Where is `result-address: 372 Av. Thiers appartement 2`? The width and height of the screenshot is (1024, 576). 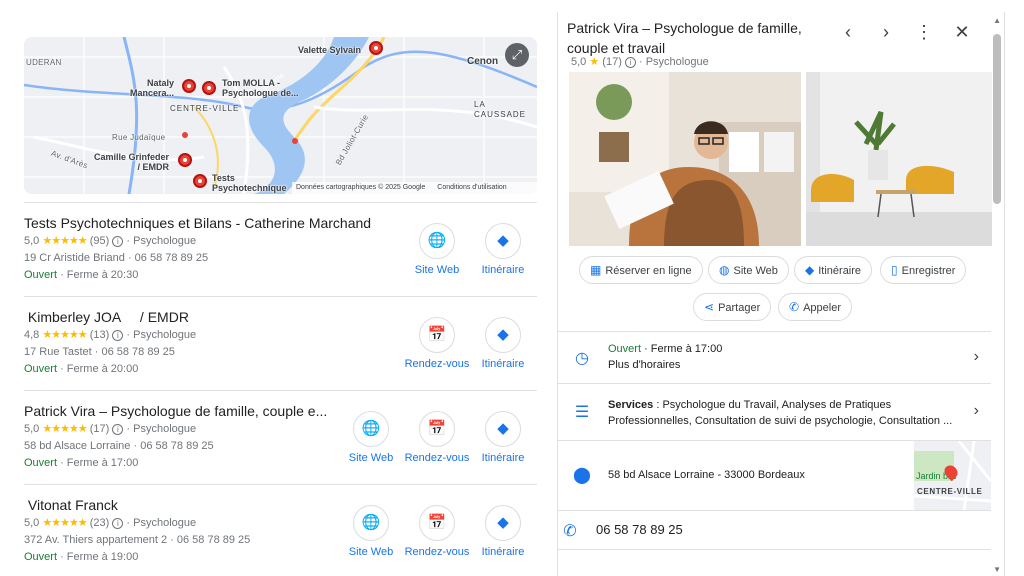 result-address: 372 Av. Thiers appartement 2 is located at coordinates (96, 540).